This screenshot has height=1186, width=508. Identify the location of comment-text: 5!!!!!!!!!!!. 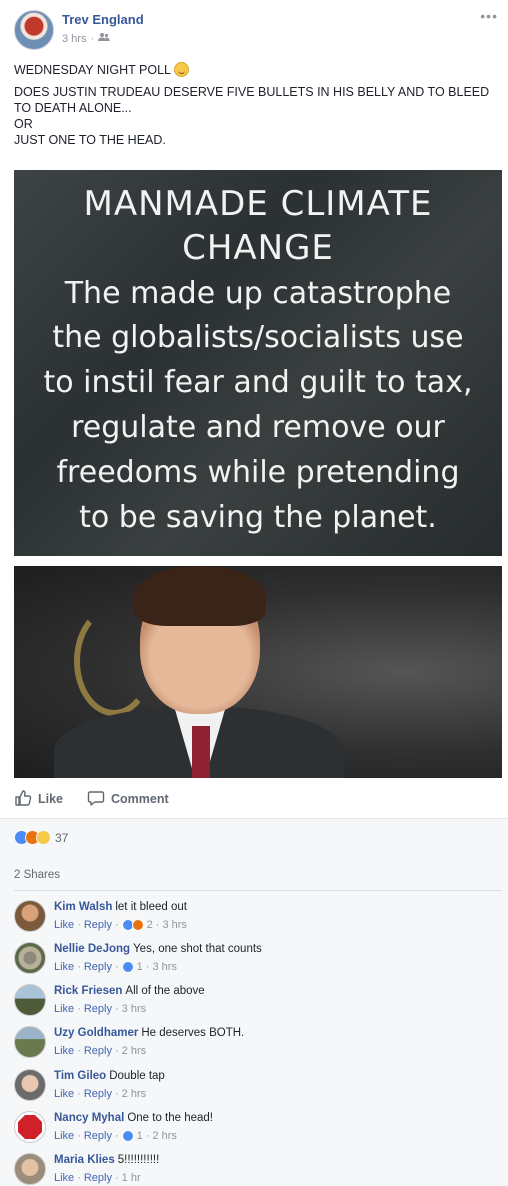
(138, 1160).